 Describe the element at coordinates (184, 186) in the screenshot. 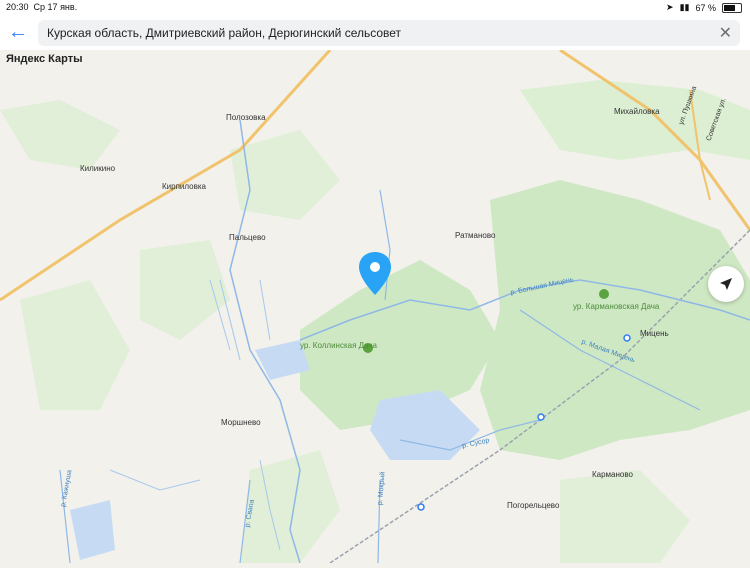

I see `place-label: Кирпиловка` at that location.